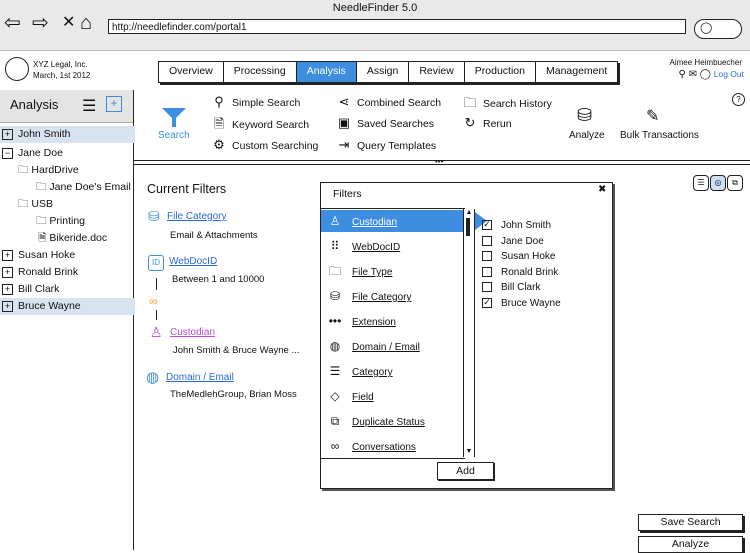 Image resolution: width=750 pixels, height=553 pixels. I want to click on filter-list-scrollbar: ▲ ▼, so click(469, 333).